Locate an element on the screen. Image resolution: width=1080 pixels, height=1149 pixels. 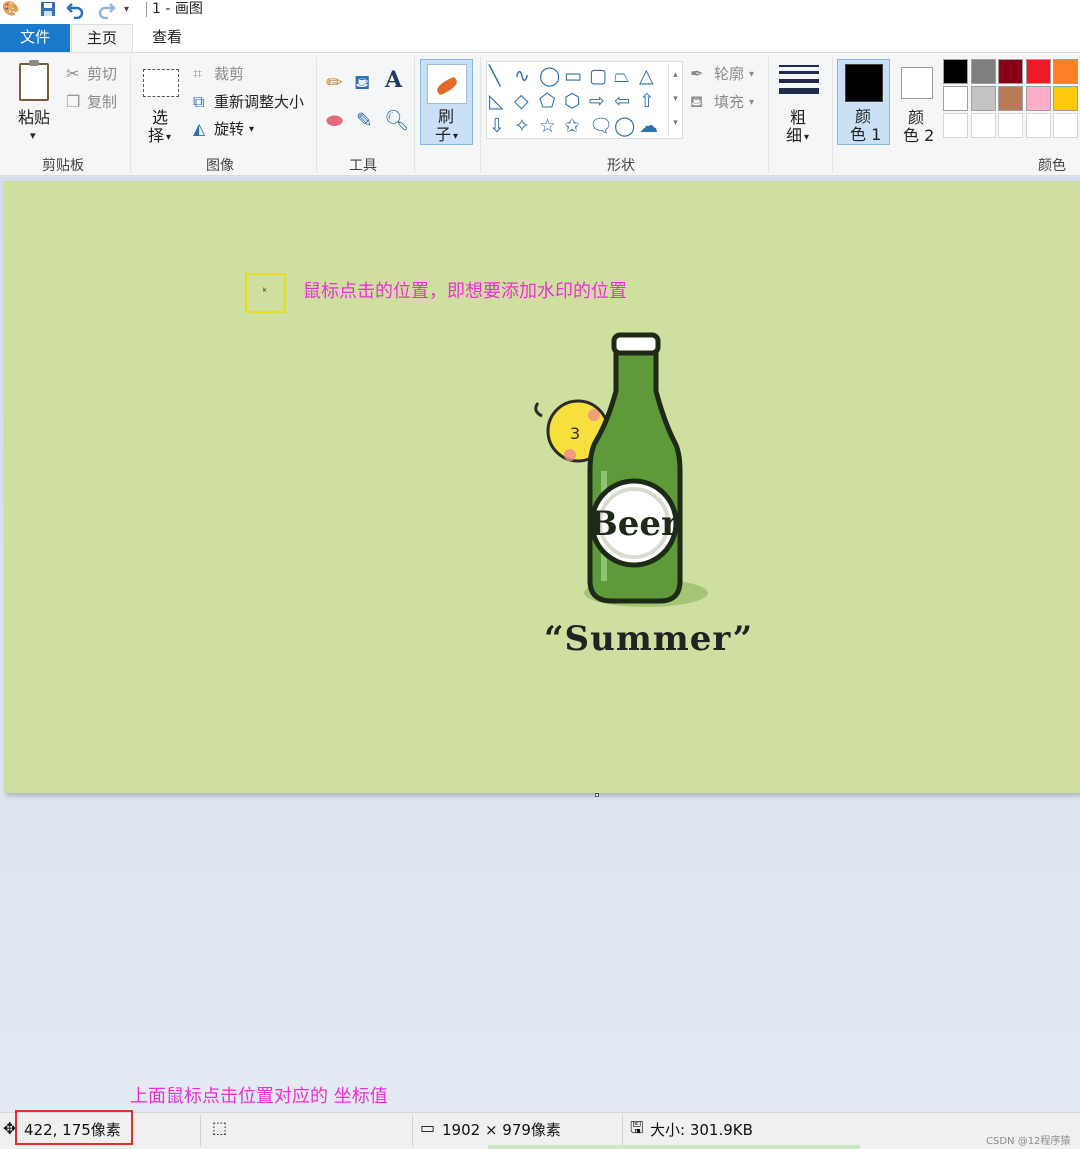
rotate-icon: ◭ is located at coordinates (199, 128).